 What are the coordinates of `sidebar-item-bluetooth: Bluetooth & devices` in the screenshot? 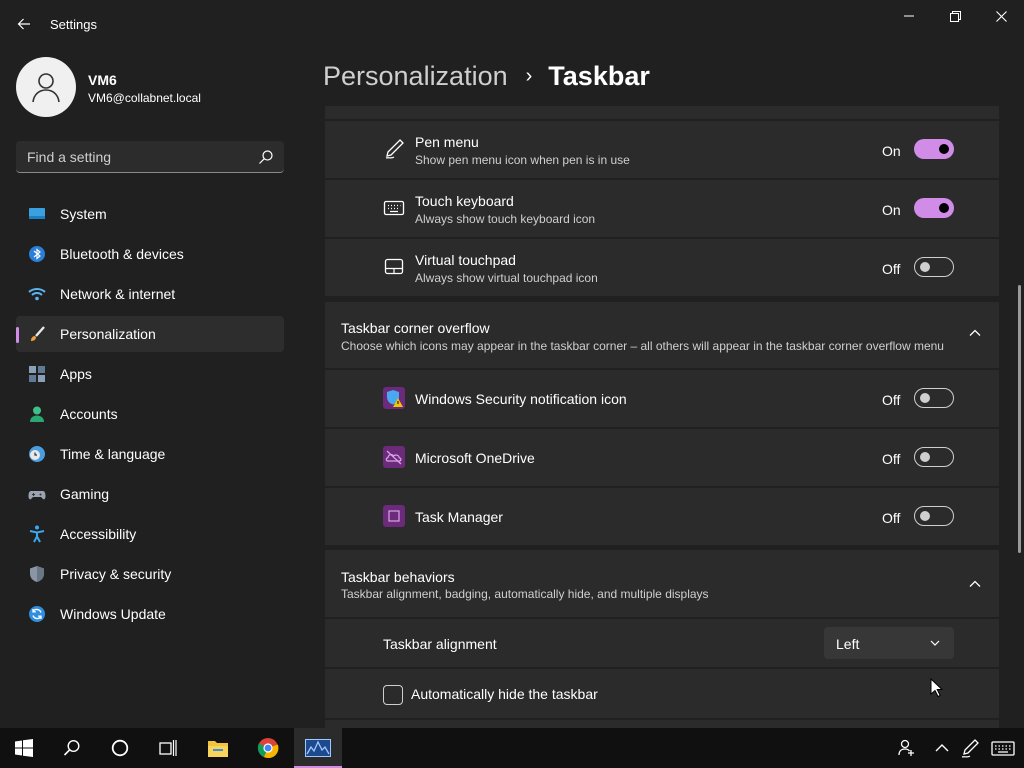 It's located at (150, 254).